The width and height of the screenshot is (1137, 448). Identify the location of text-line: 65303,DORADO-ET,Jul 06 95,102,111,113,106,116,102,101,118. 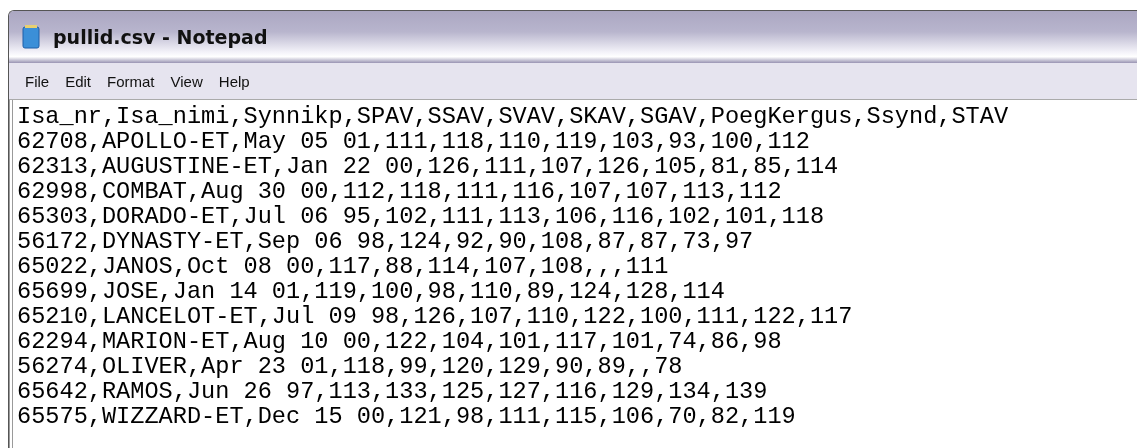
(421, 216).